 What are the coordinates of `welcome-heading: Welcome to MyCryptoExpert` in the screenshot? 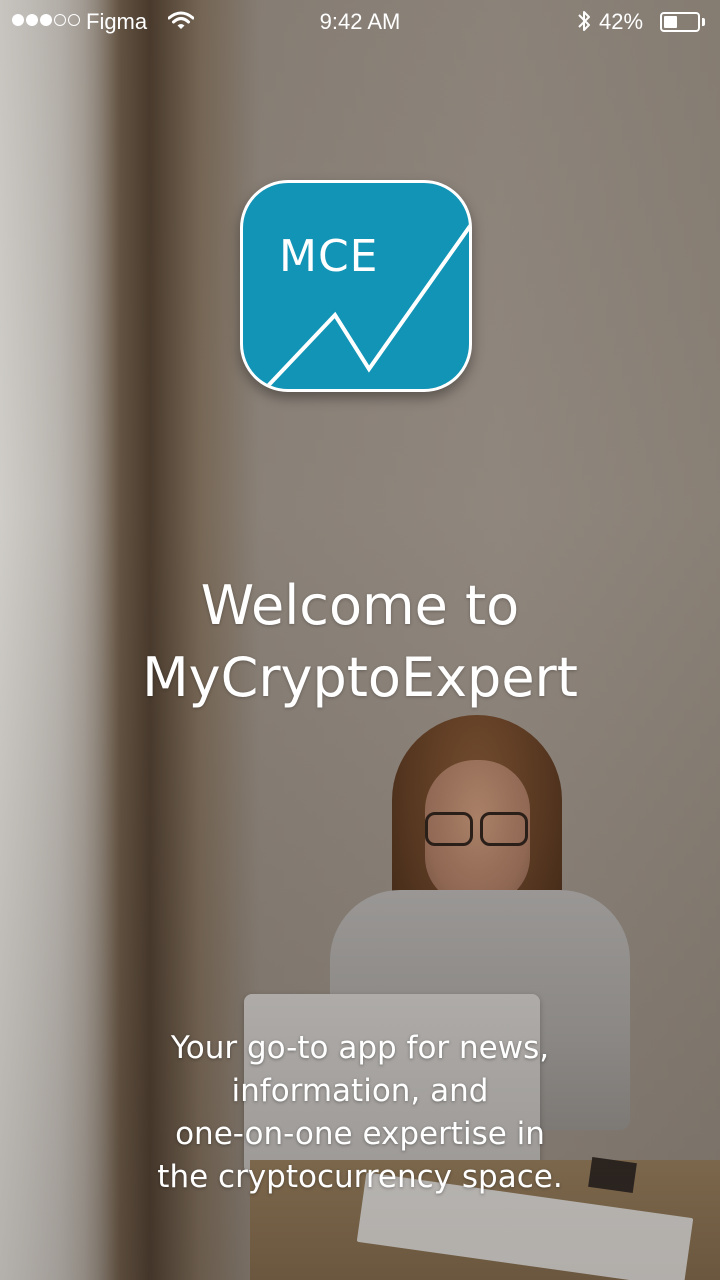 It's located at (360, 642).